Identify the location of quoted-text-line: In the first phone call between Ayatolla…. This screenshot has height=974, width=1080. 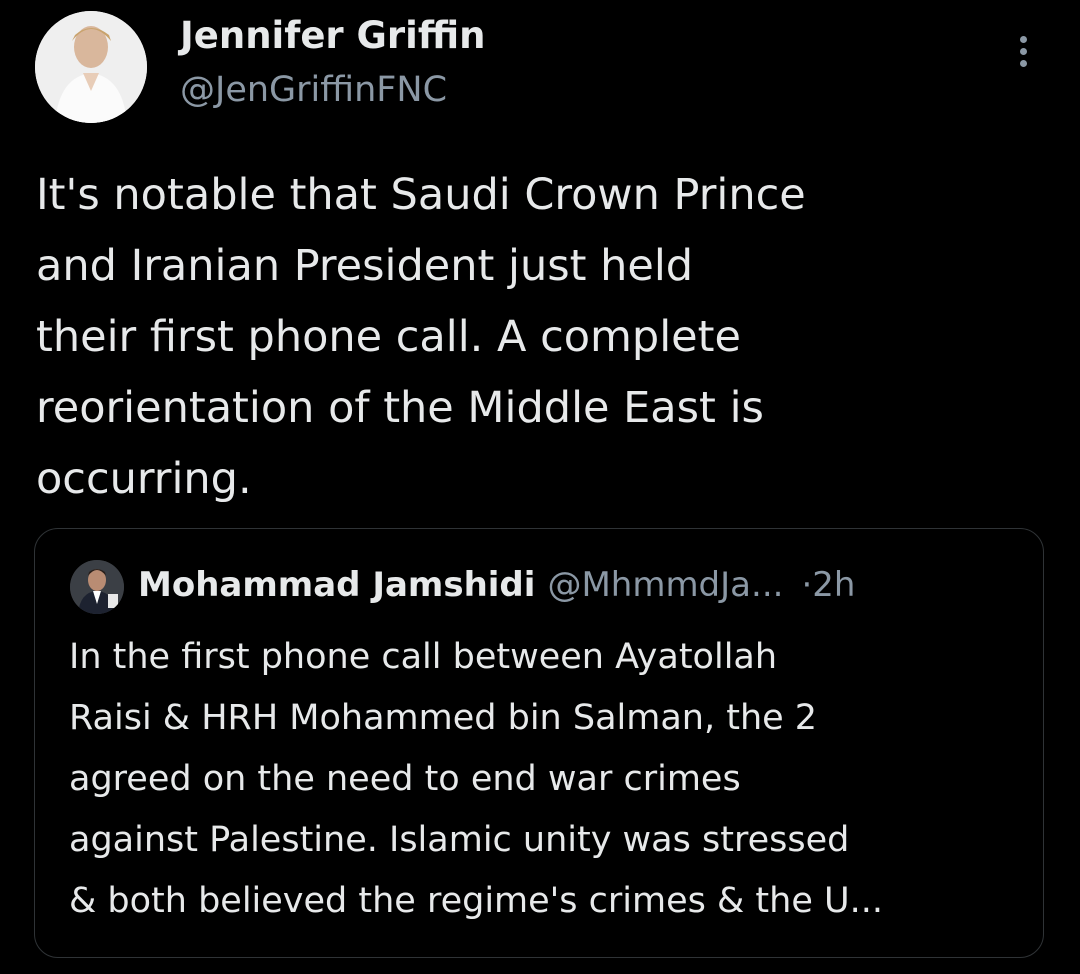
(423, 657).